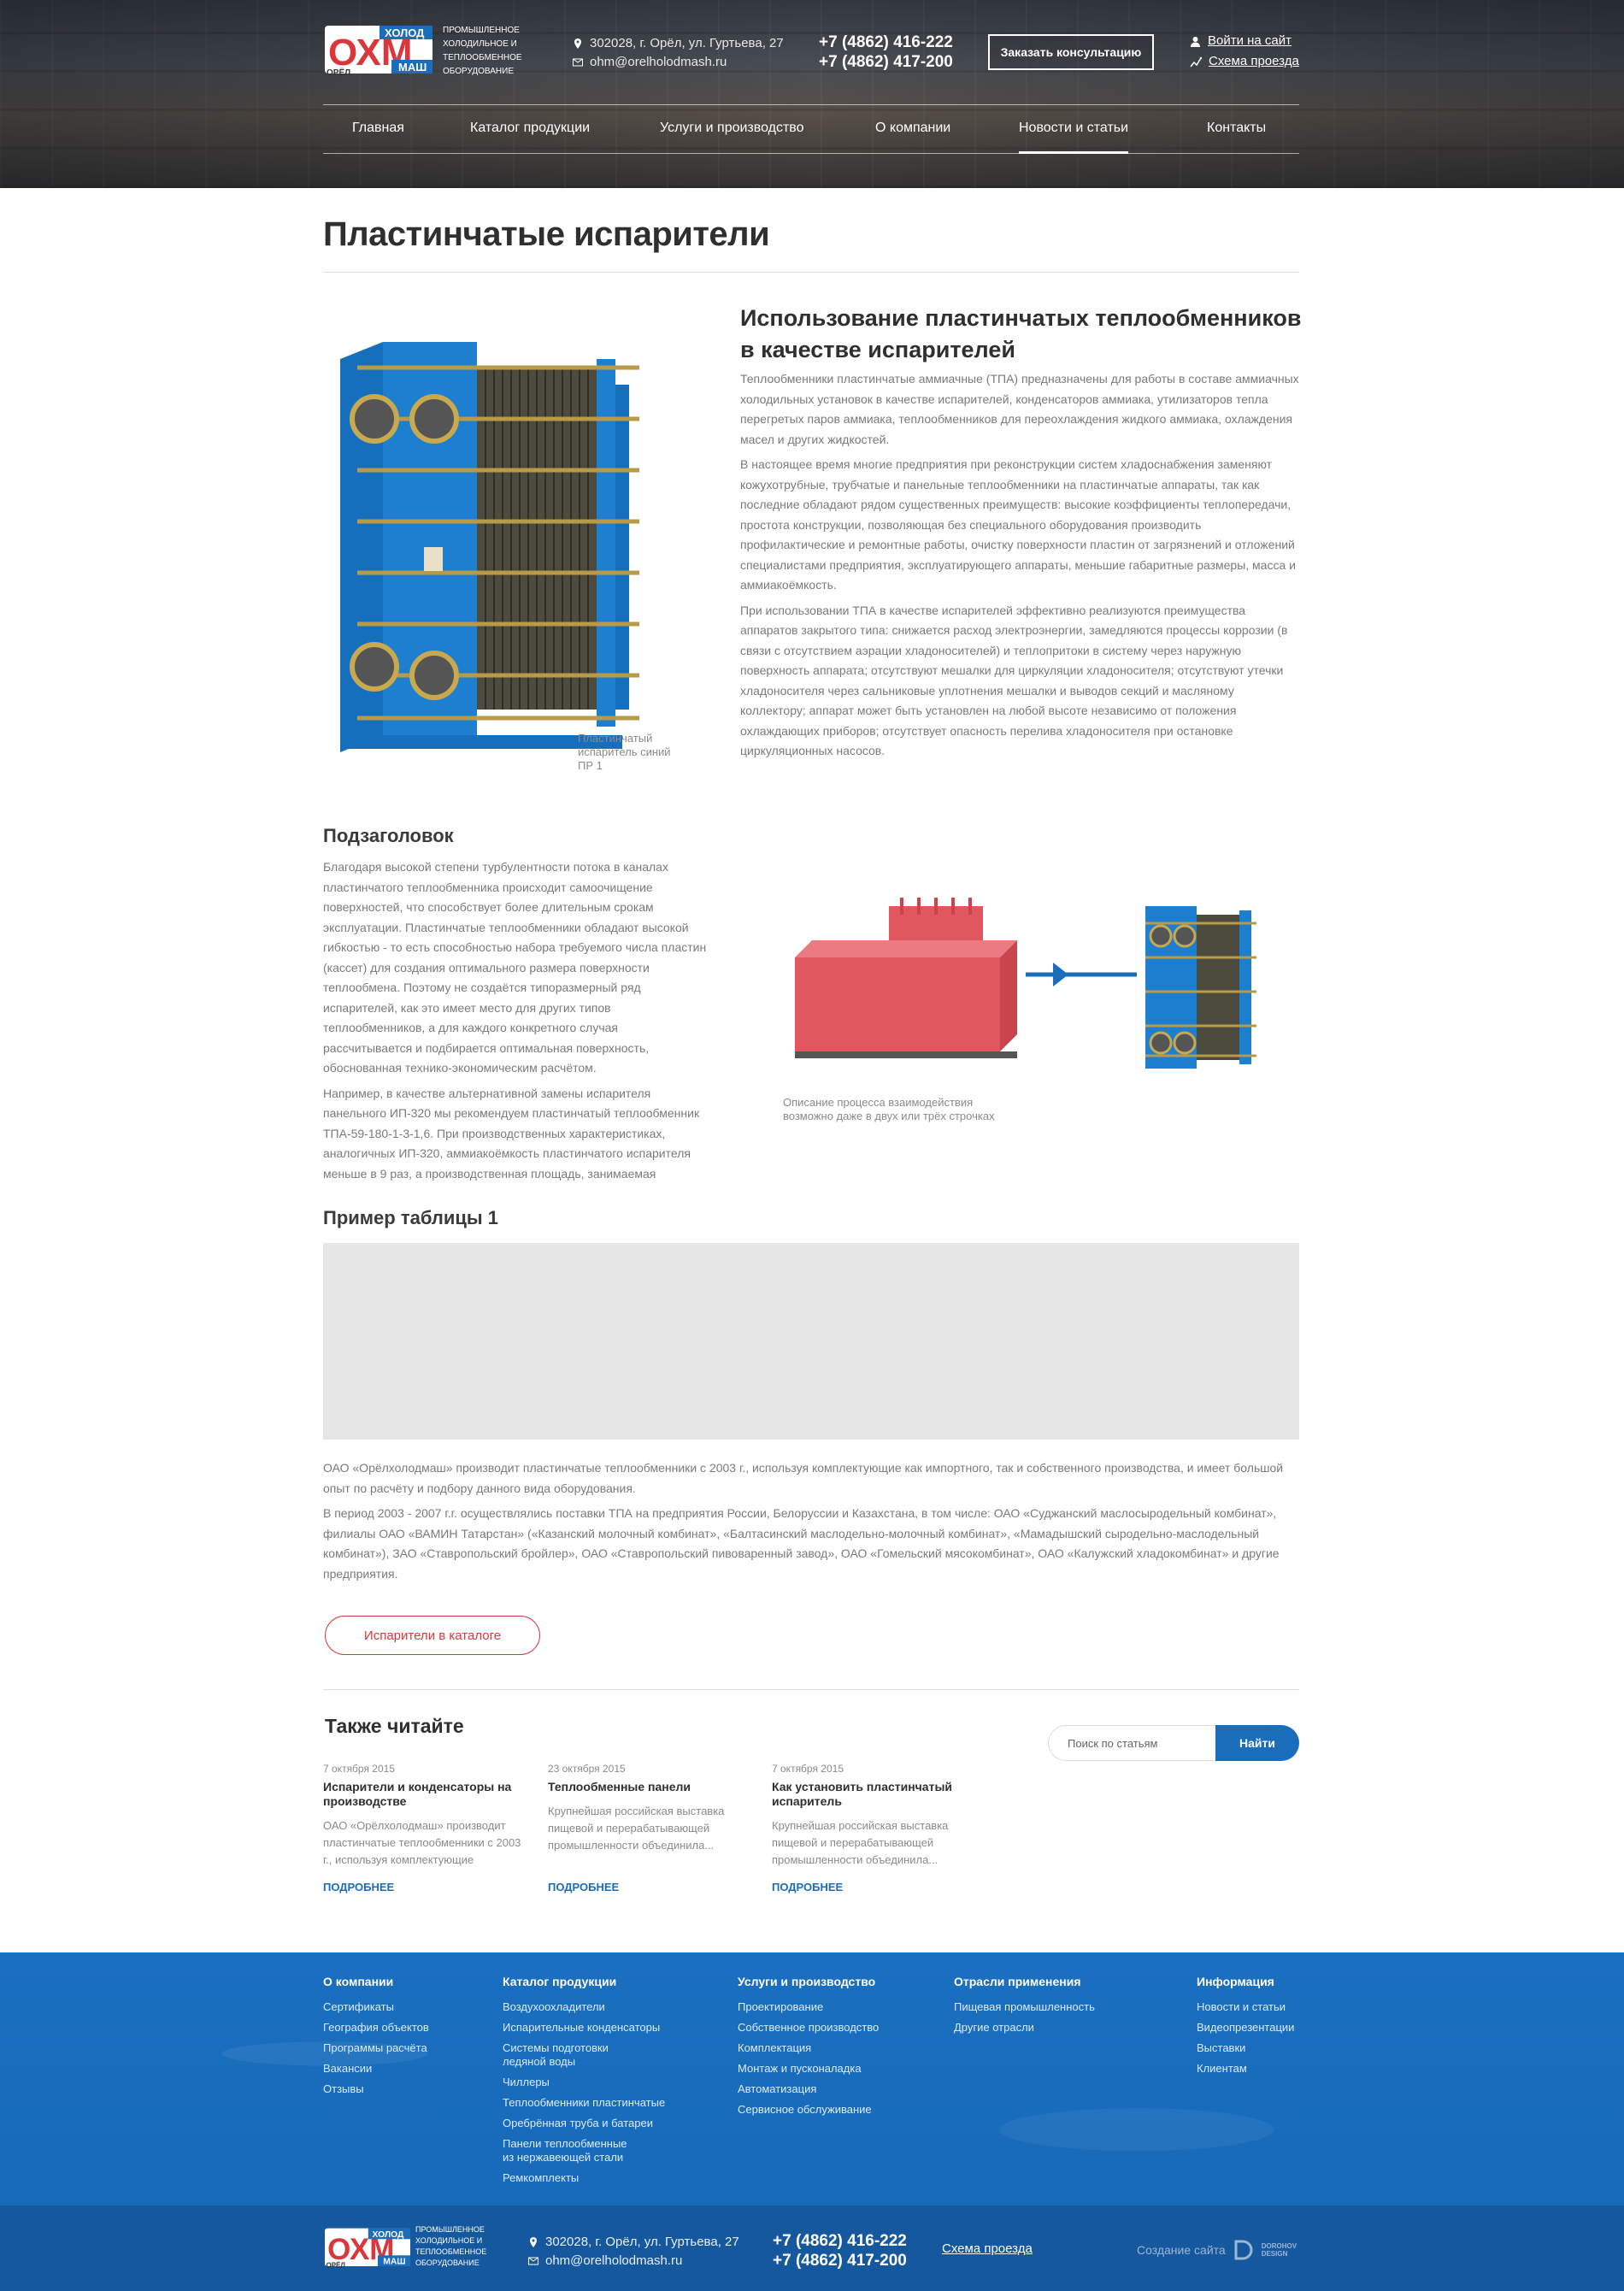 This screenshot has width=1624, height=2291. Describe the element at coordinates (840, 2261) in the screenshot. I see `footer-phone-2: +7 (4862) 417-200` at that location.